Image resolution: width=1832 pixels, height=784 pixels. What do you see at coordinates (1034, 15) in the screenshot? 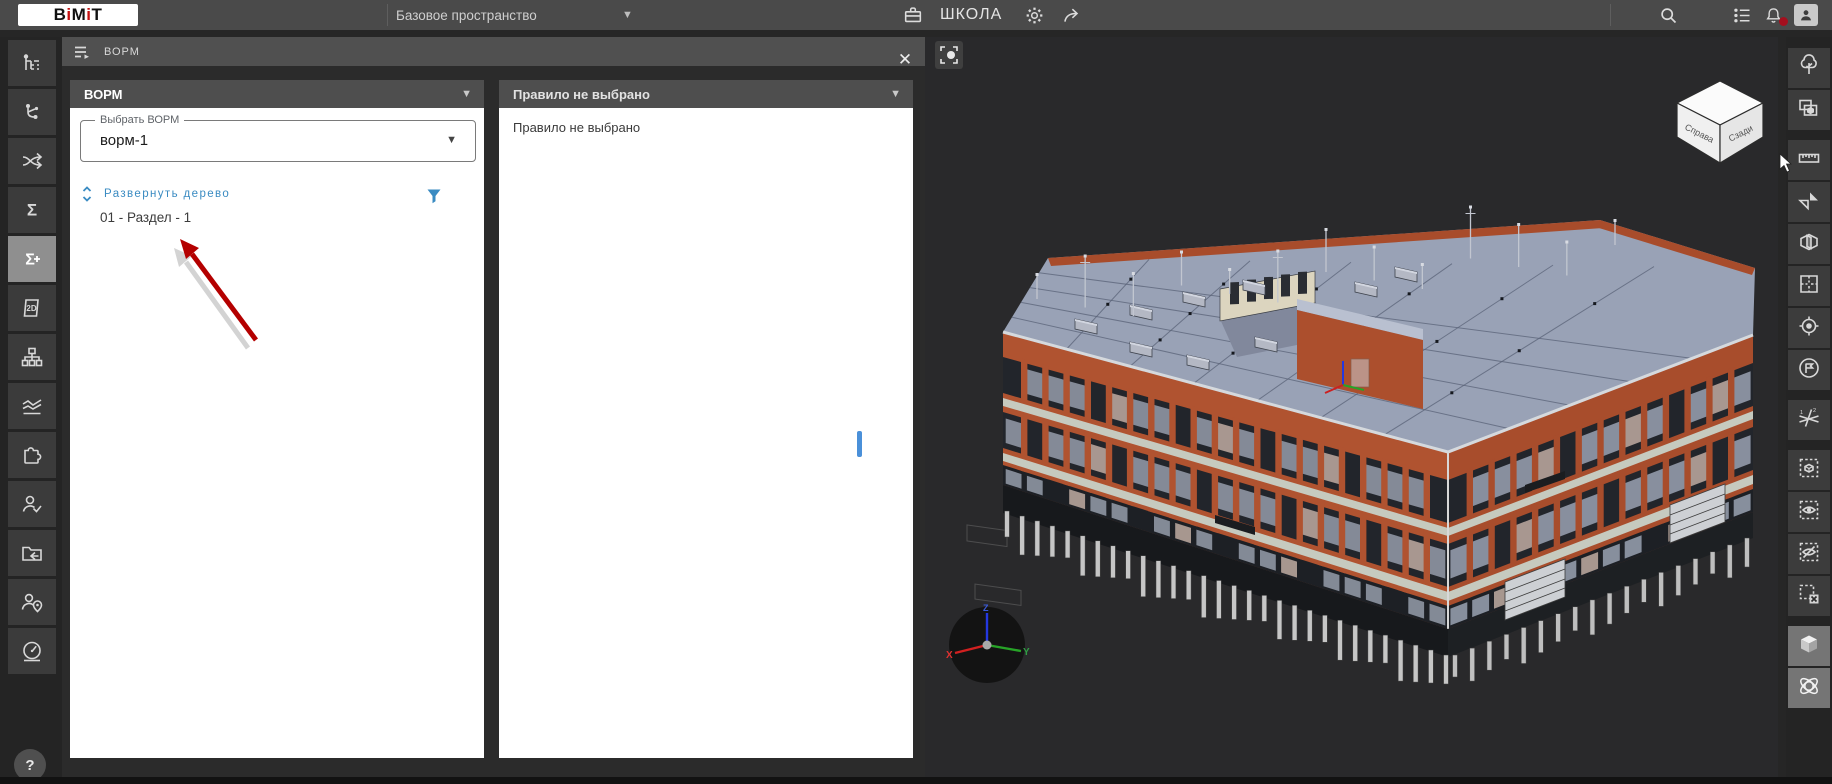
I see `gear-icon` at bounding box center [1034, 15].